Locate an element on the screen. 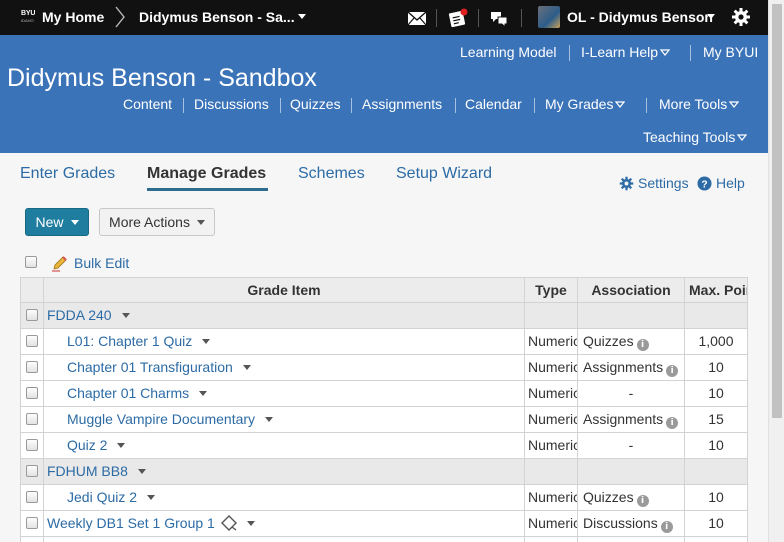  bulk-edit-link: Bulk Edit is located at coordinates (101, 263).